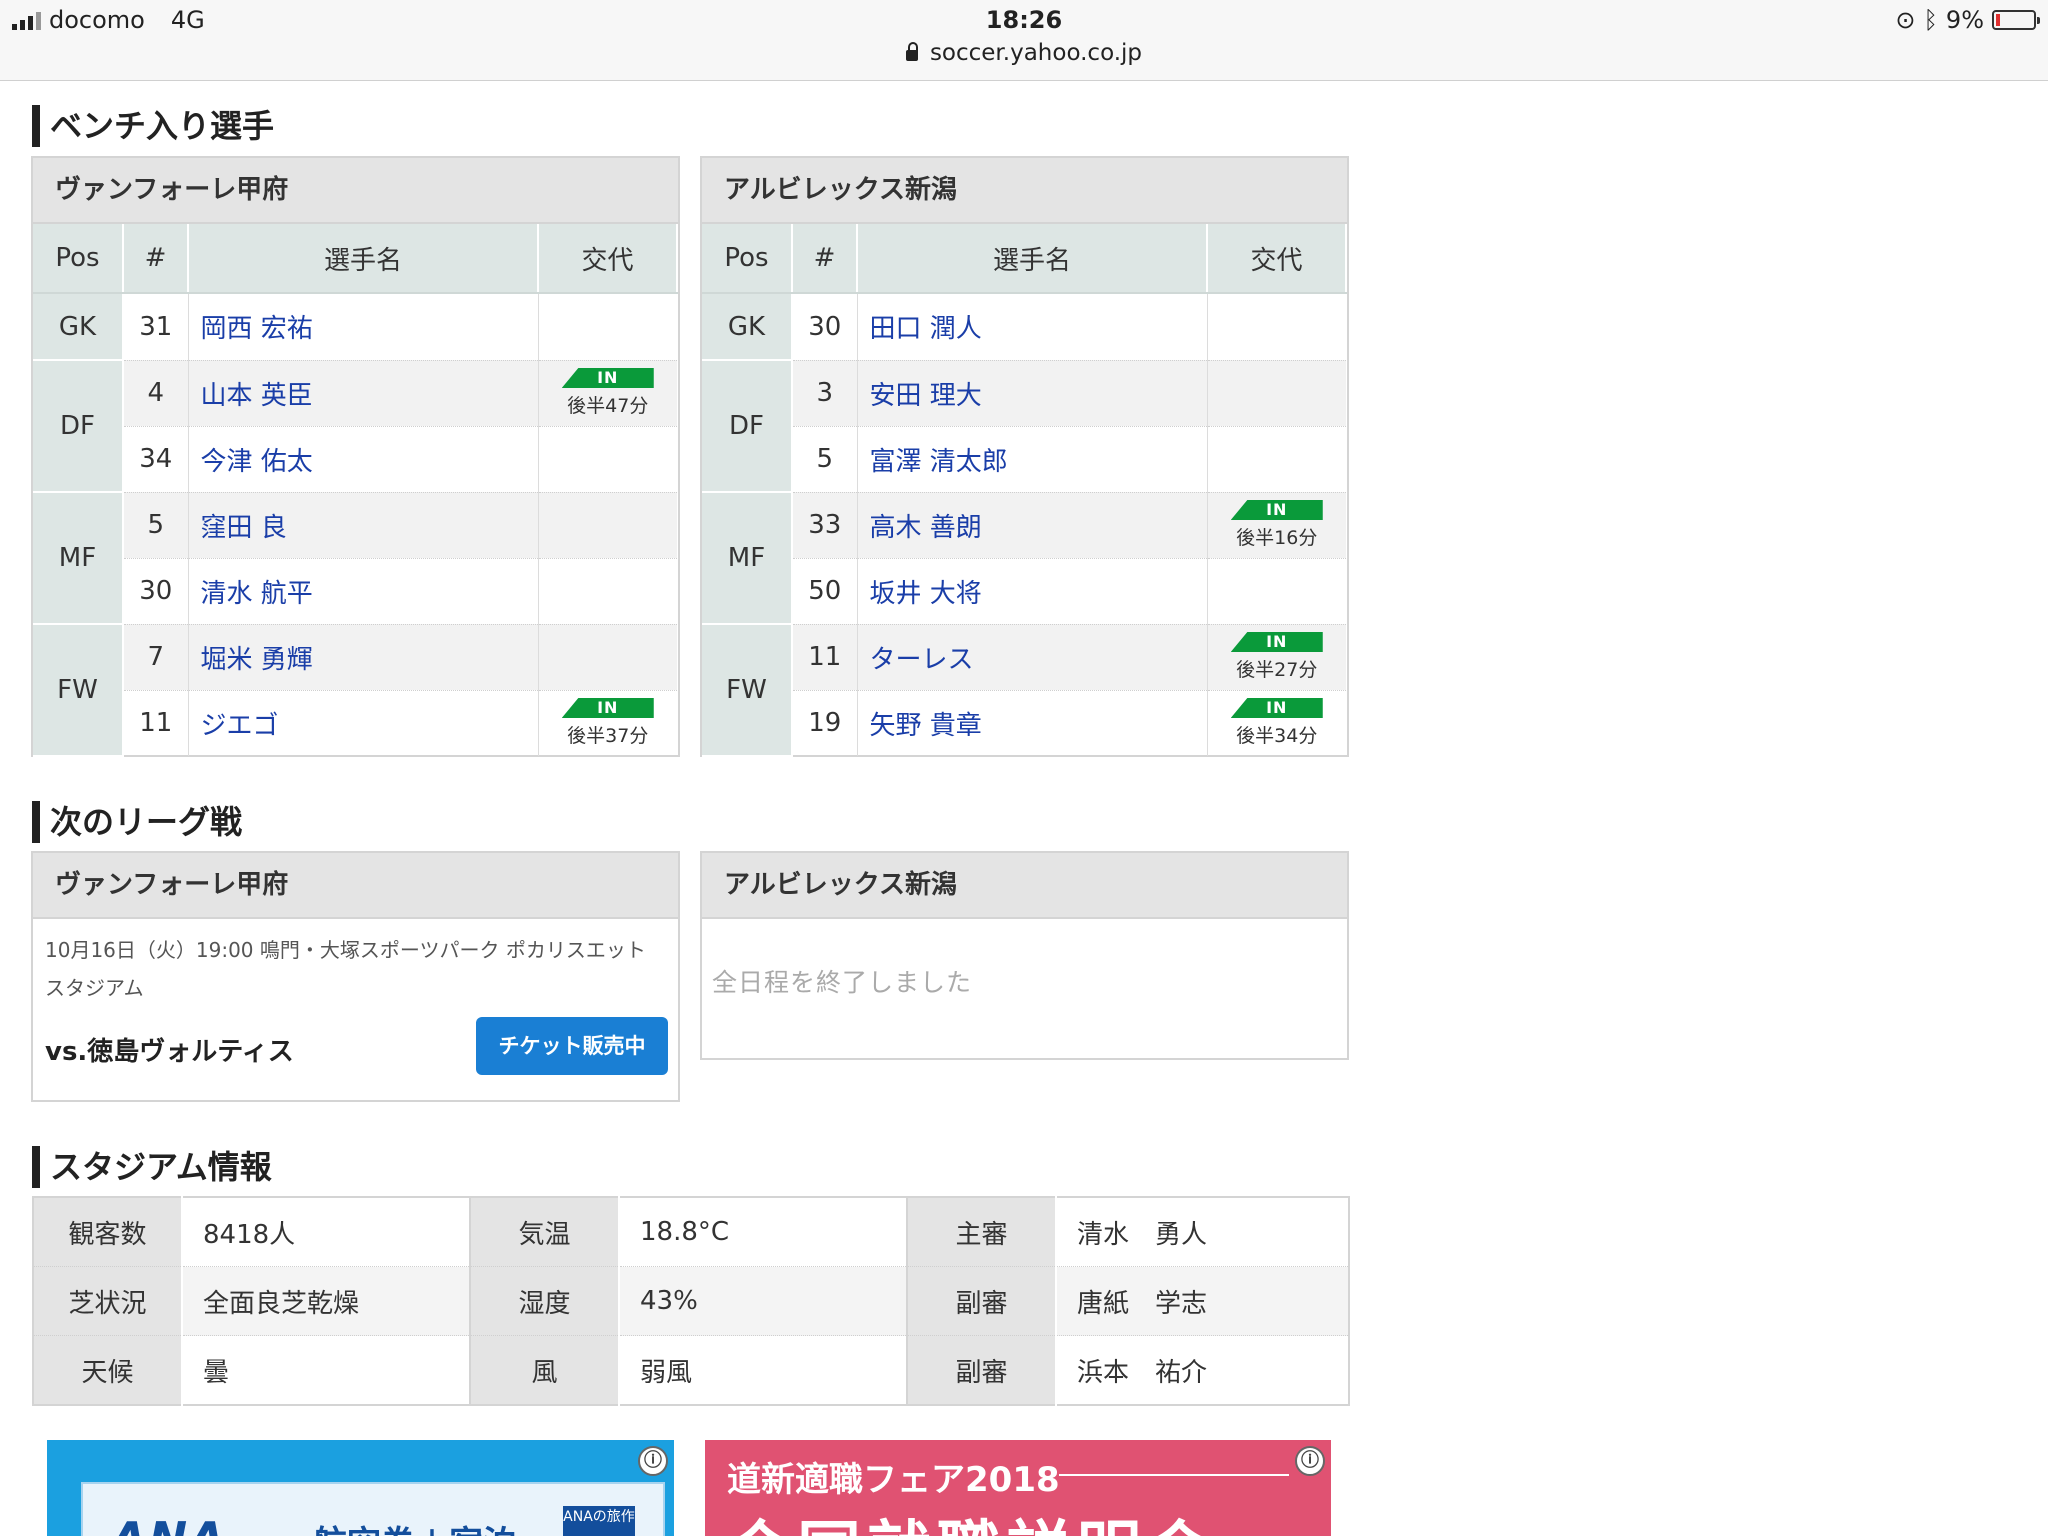 The width and height of the screenshot is (2048, 1536). What do you see at coordinates (1276, 525) in the screenshot?
I see `substitution-cell: IN 後半16分` at bounding box center [1276, 525].